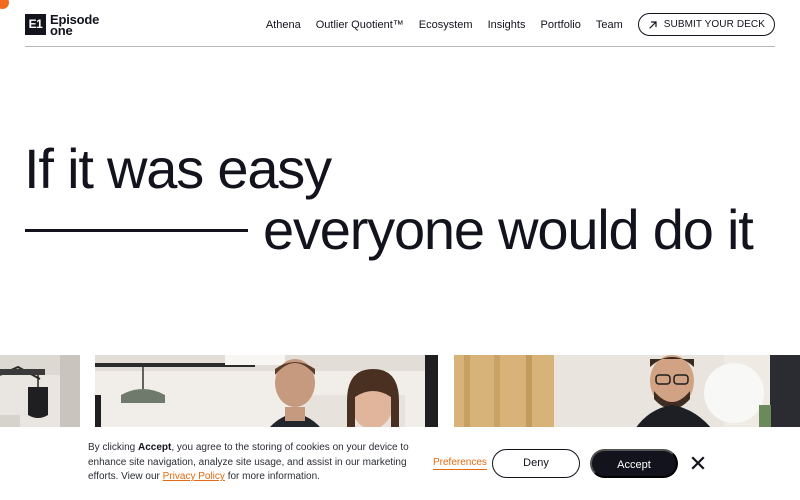 This screenshot has height=500, width=800. What do you see at coordinates (507, 25) in the screenshot?
I see `nav-item-insights: Insights` at bounding box center [507, 25].